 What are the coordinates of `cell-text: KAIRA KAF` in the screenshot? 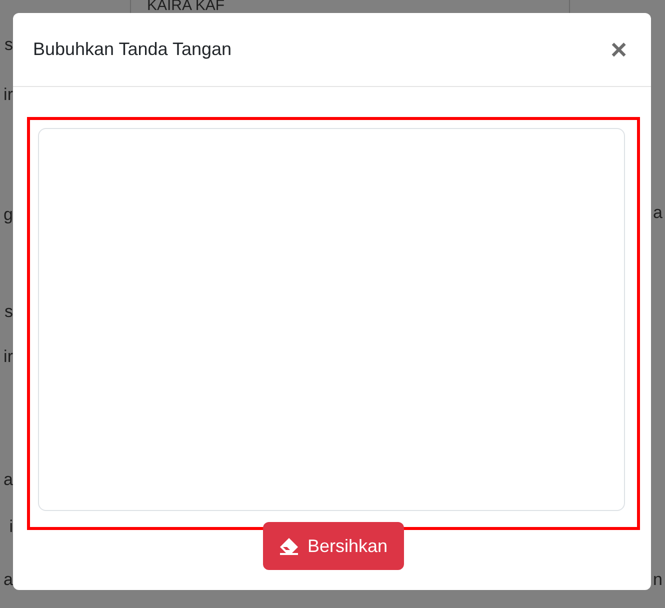 It's located at (186, 7).